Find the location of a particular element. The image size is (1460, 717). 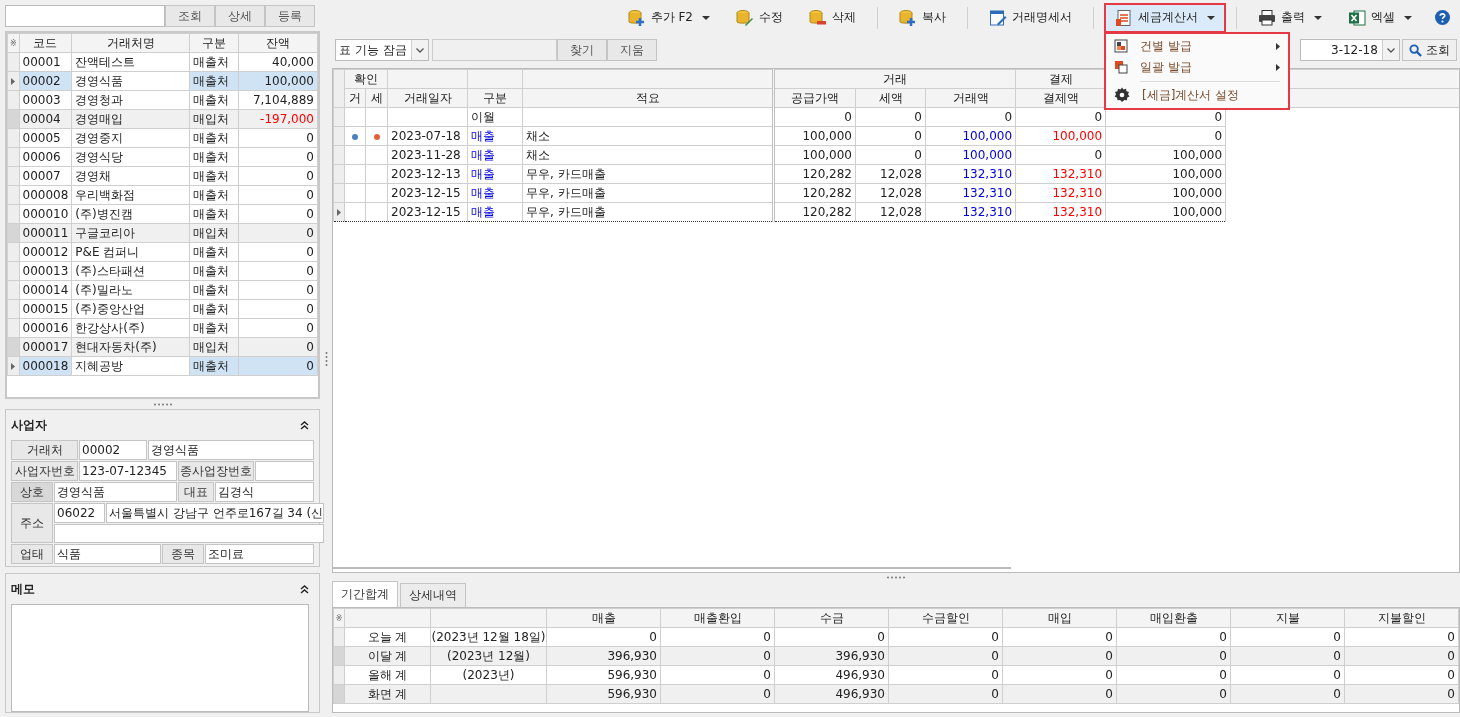

table-cell: 12,028 is located at coordinates (890, 212).